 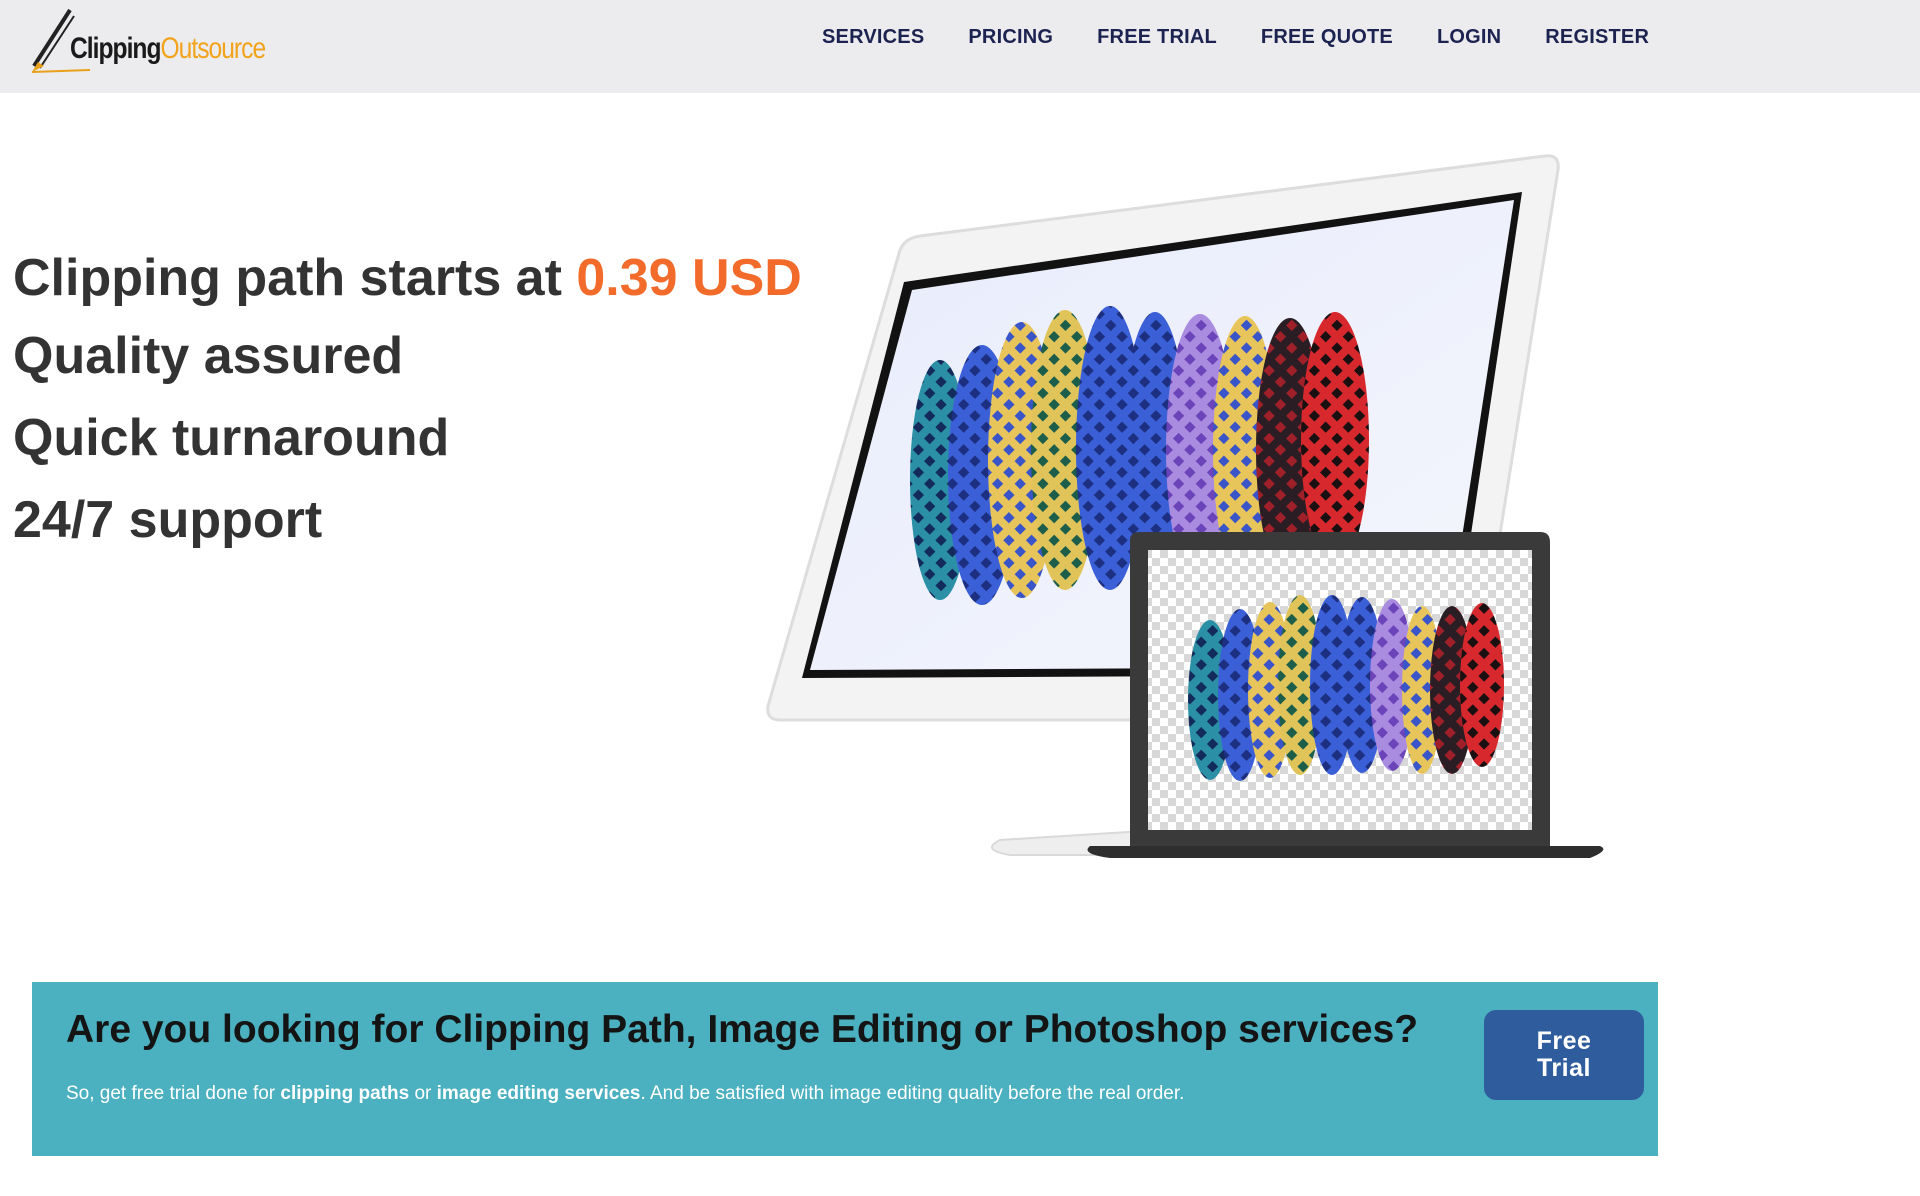 I want to click on free-trial-button-line2: Trial, so click(x=1564, y=1068).